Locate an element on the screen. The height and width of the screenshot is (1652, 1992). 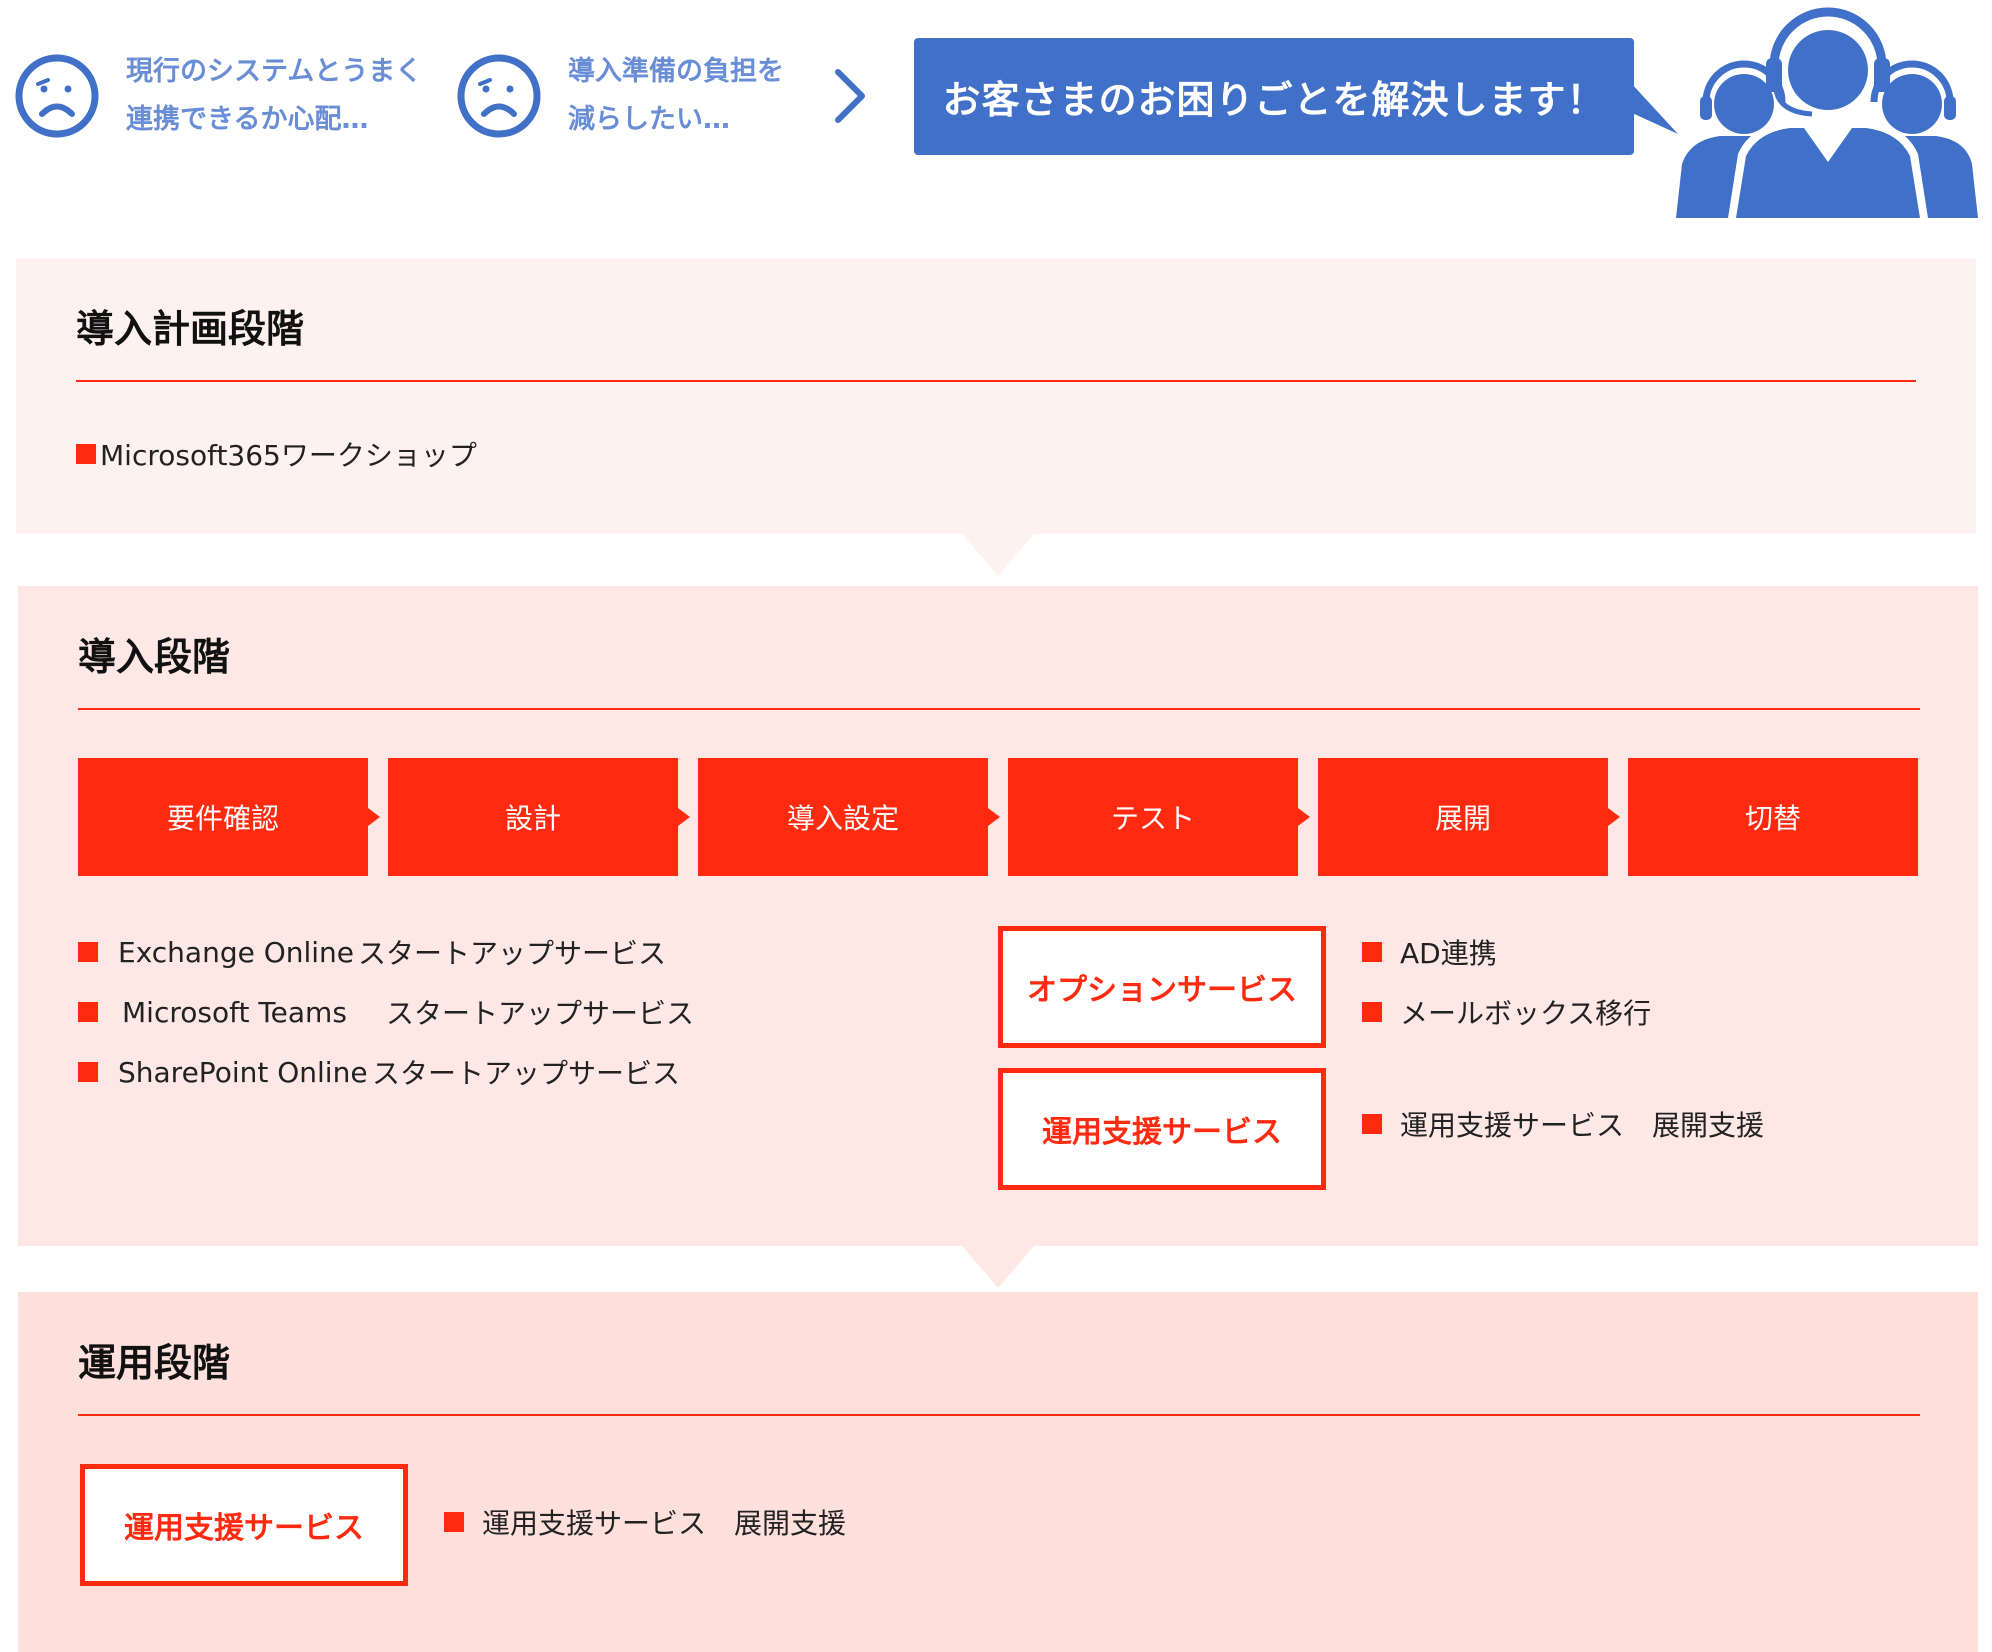
step-design: 設計 is located at coordinates (533, 817).